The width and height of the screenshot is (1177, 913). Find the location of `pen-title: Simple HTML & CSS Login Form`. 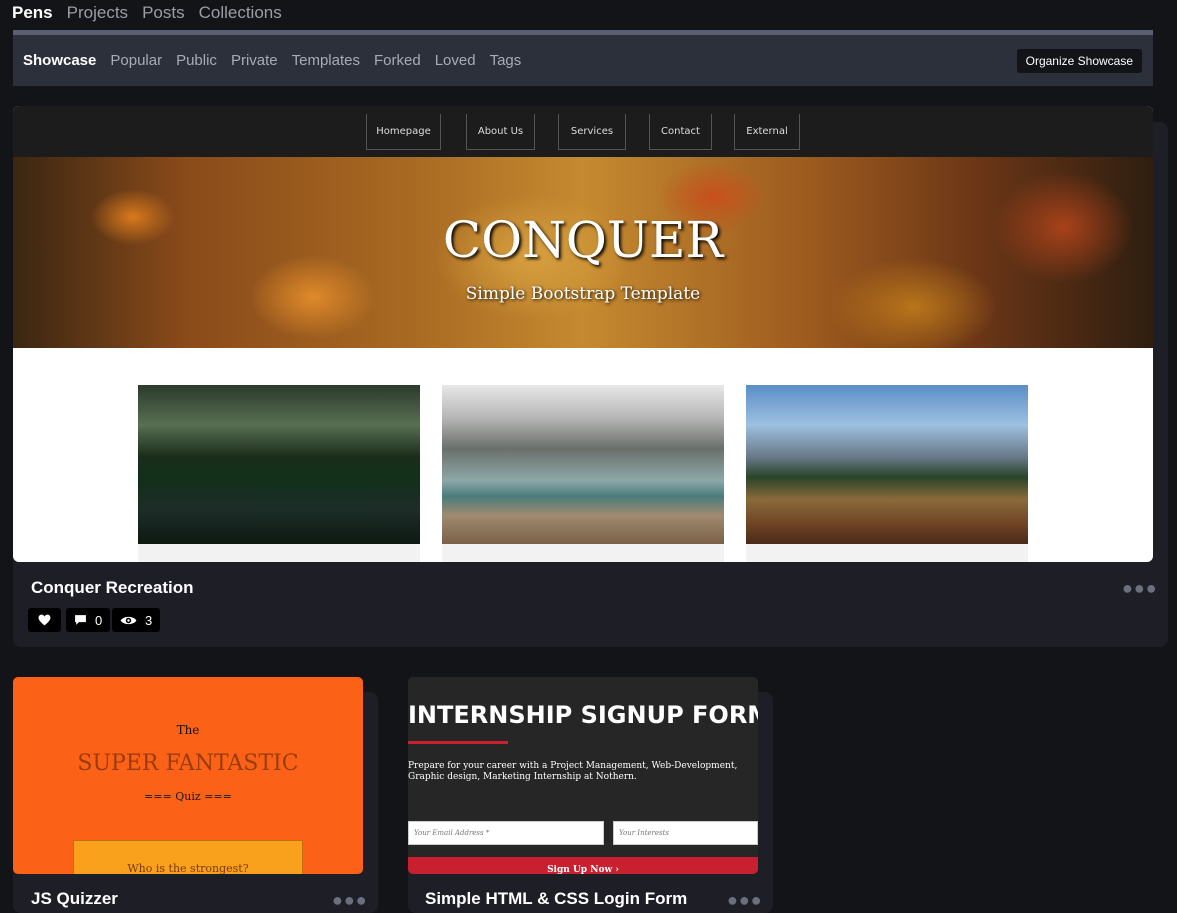

pen-title: Simple HTML & CSS Login Form is located at coordinates (556, 899).